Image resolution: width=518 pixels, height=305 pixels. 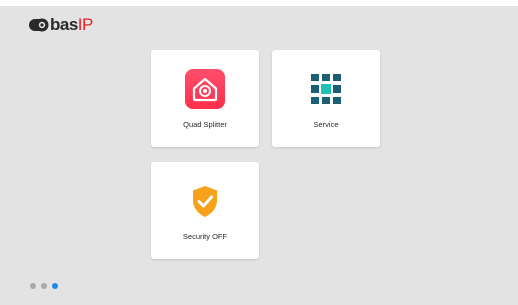 I want to click on page-indicator, so click(x=44, y=286).